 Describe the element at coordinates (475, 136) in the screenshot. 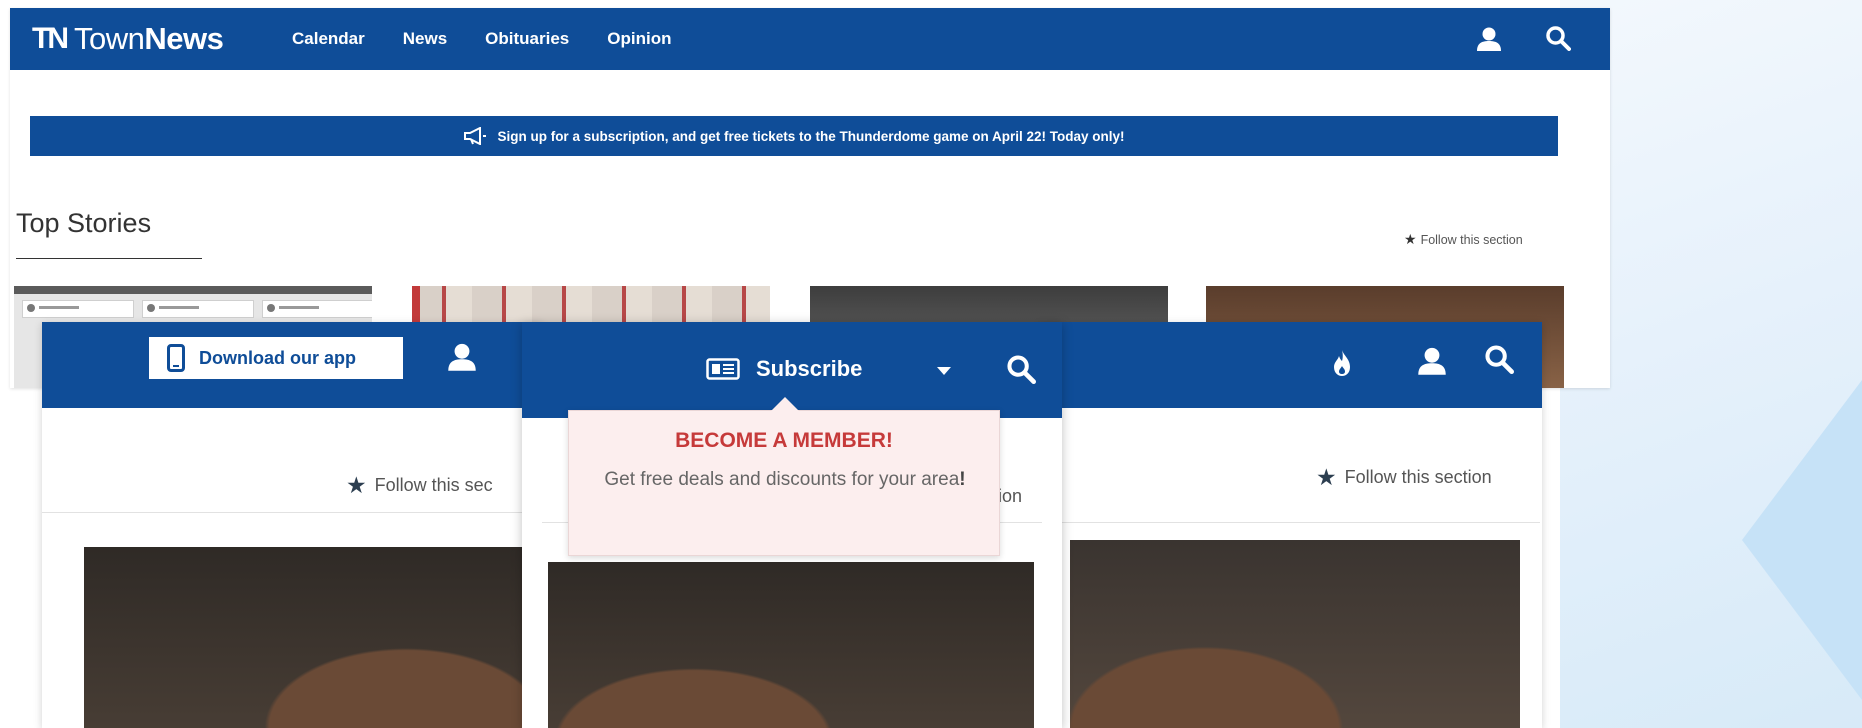

I see `megaphone-icon` at that location.